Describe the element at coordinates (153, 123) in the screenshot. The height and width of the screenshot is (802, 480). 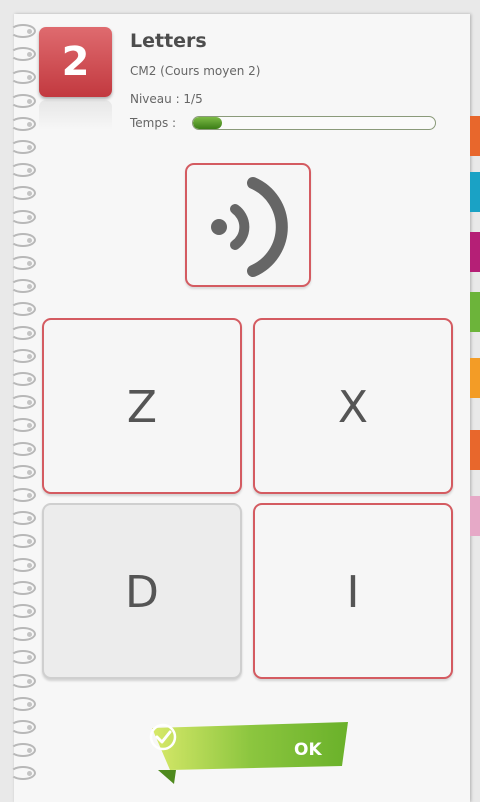
I see `timer-label: Temps :` at that location.